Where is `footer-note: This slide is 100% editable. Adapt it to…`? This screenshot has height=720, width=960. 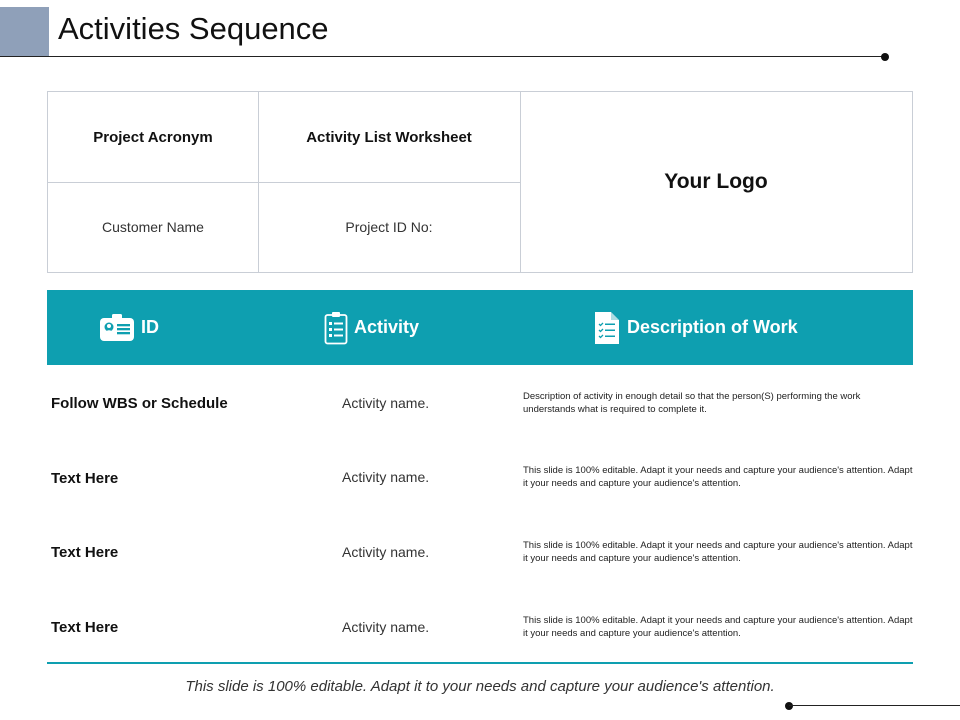
footer-note: This slide is 100% editable. Adapt it to… is located at coordinates (480, 686).